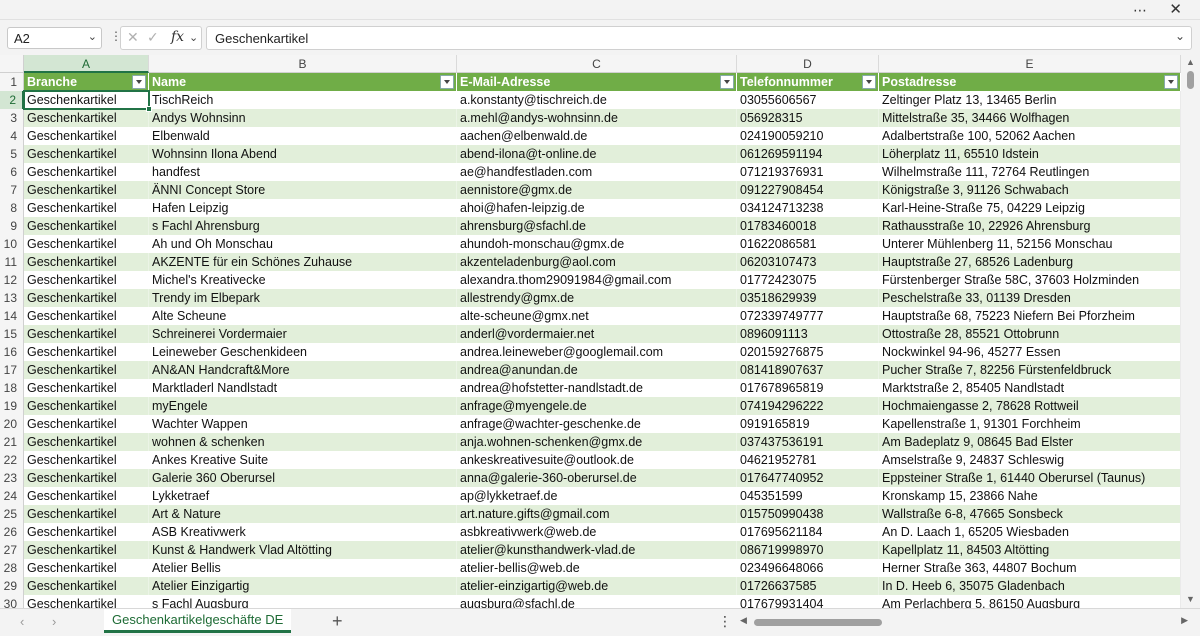  I want to click on row-header: 16, so click(12, 352).